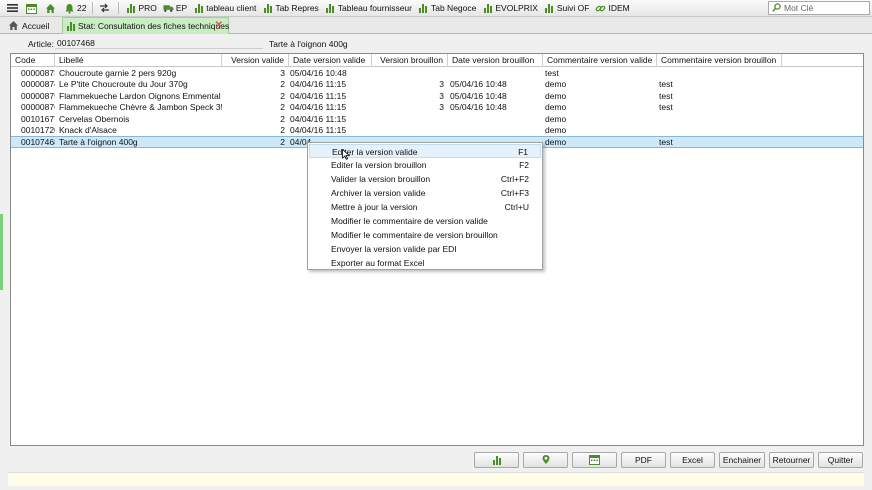  What do you see at coordinates (308, 44) in the screenshot?
I see `article-name: Tarte à l'oignon 400g` at bounding box center [308, 44].